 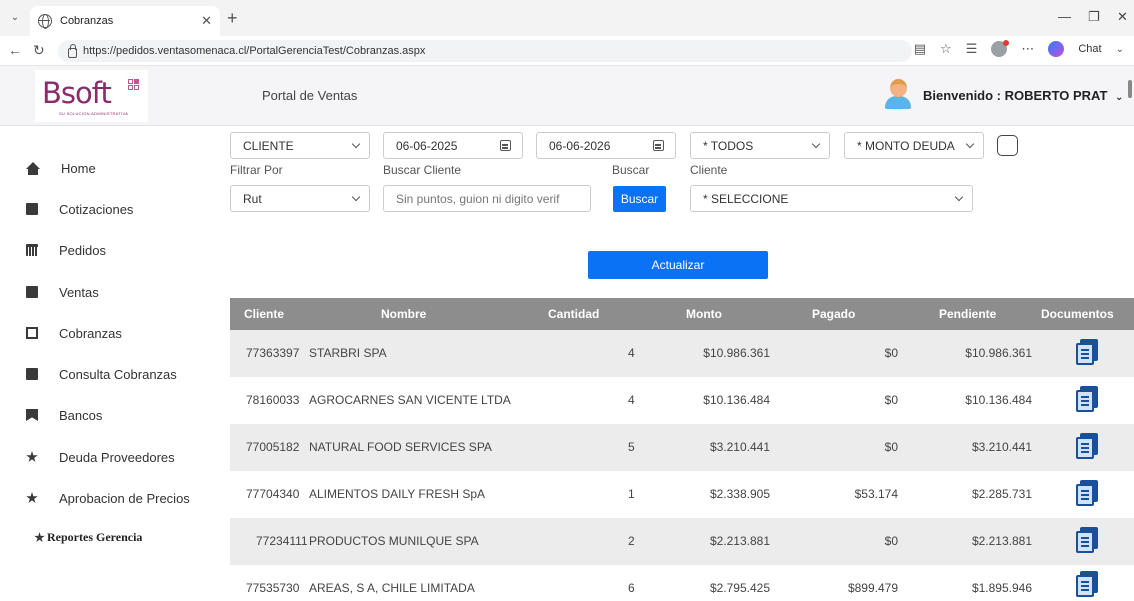 I want to click on reader-view-icon: ▤, so click(x=920, y=49).